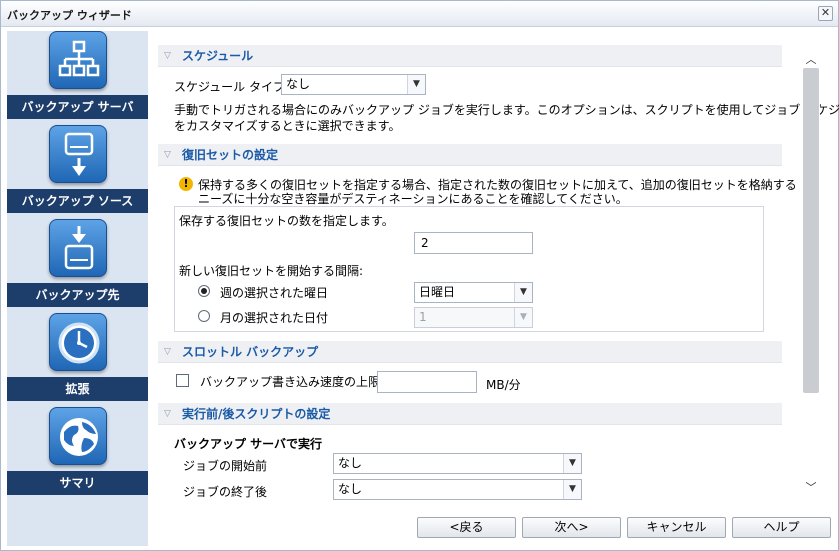 The width and height of the screenshot is (839, 551). Describe the element at coordinates (77, 201) in the screenshot. I see `nav-label-backup-source: バックアップ ソース` at that location.